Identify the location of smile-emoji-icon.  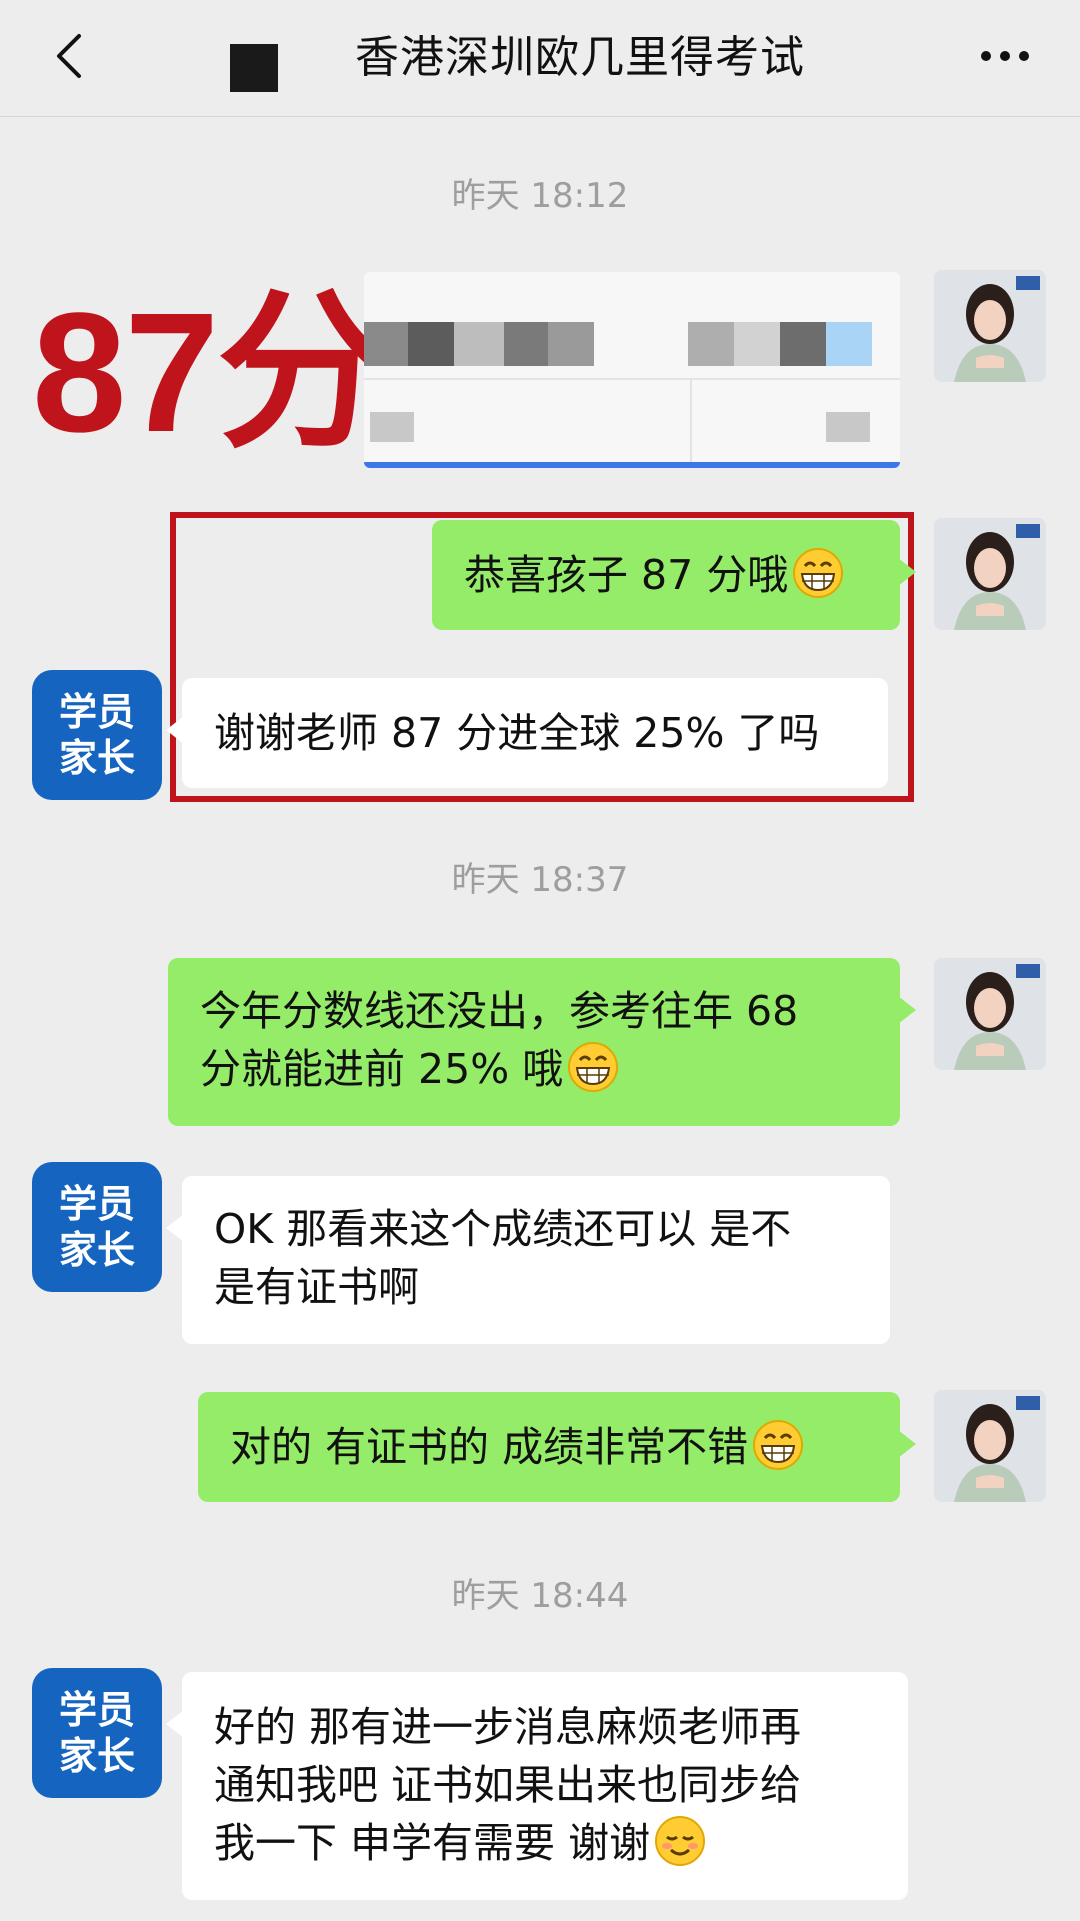
(680, 1841).